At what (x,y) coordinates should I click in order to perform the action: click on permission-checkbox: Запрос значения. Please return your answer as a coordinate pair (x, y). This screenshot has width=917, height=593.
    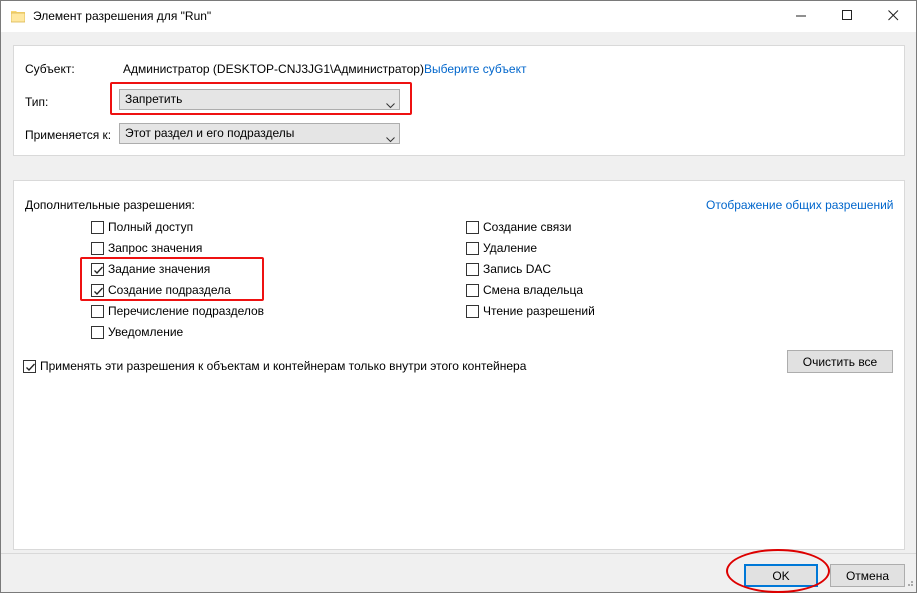
    Looking at the image, I should click on (146, 248).